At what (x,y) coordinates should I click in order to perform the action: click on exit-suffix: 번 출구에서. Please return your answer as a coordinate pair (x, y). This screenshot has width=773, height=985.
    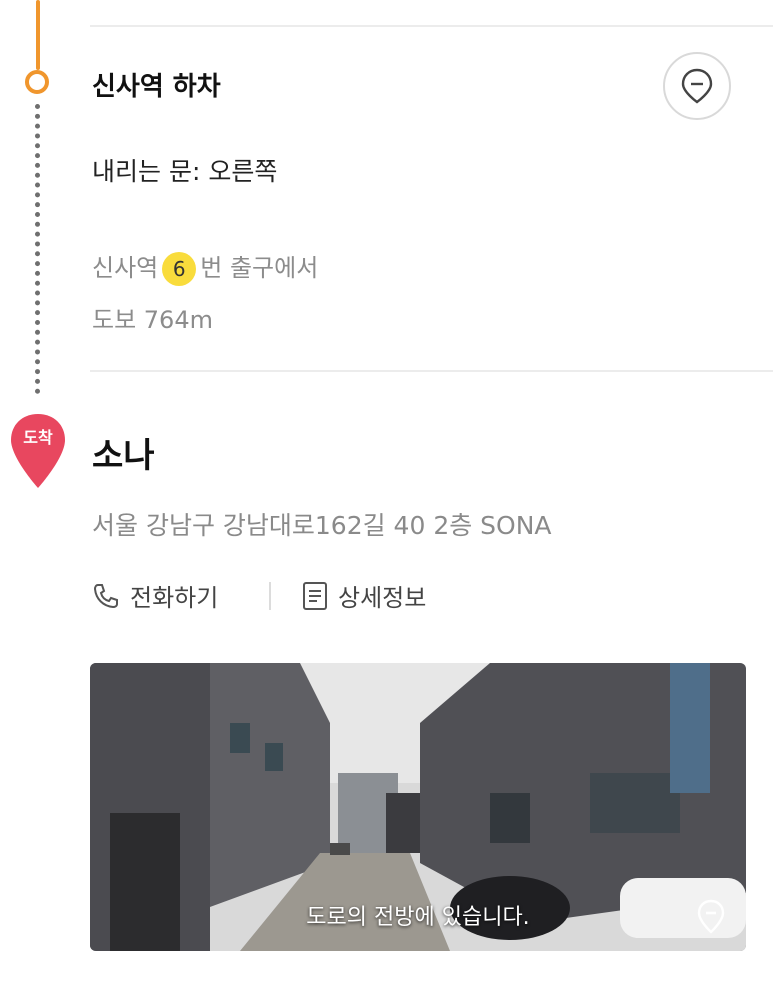
    Looking at the image, I should click on (259, 268).